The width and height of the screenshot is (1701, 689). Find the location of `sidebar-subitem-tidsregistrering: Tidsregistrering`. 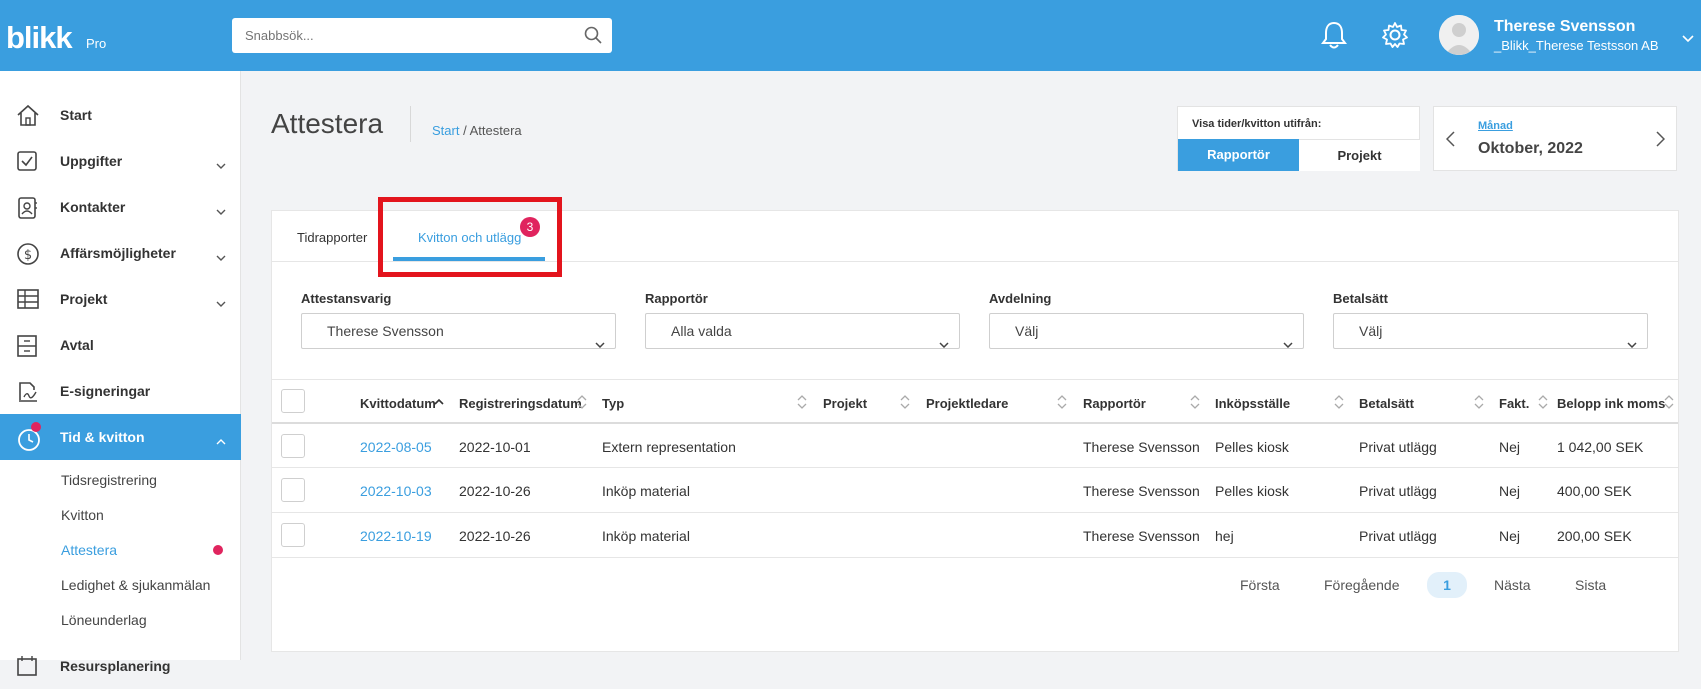

sidebar-subitem-tidsregistrering: Tidsregistrering is located at coordinates (109, 480).